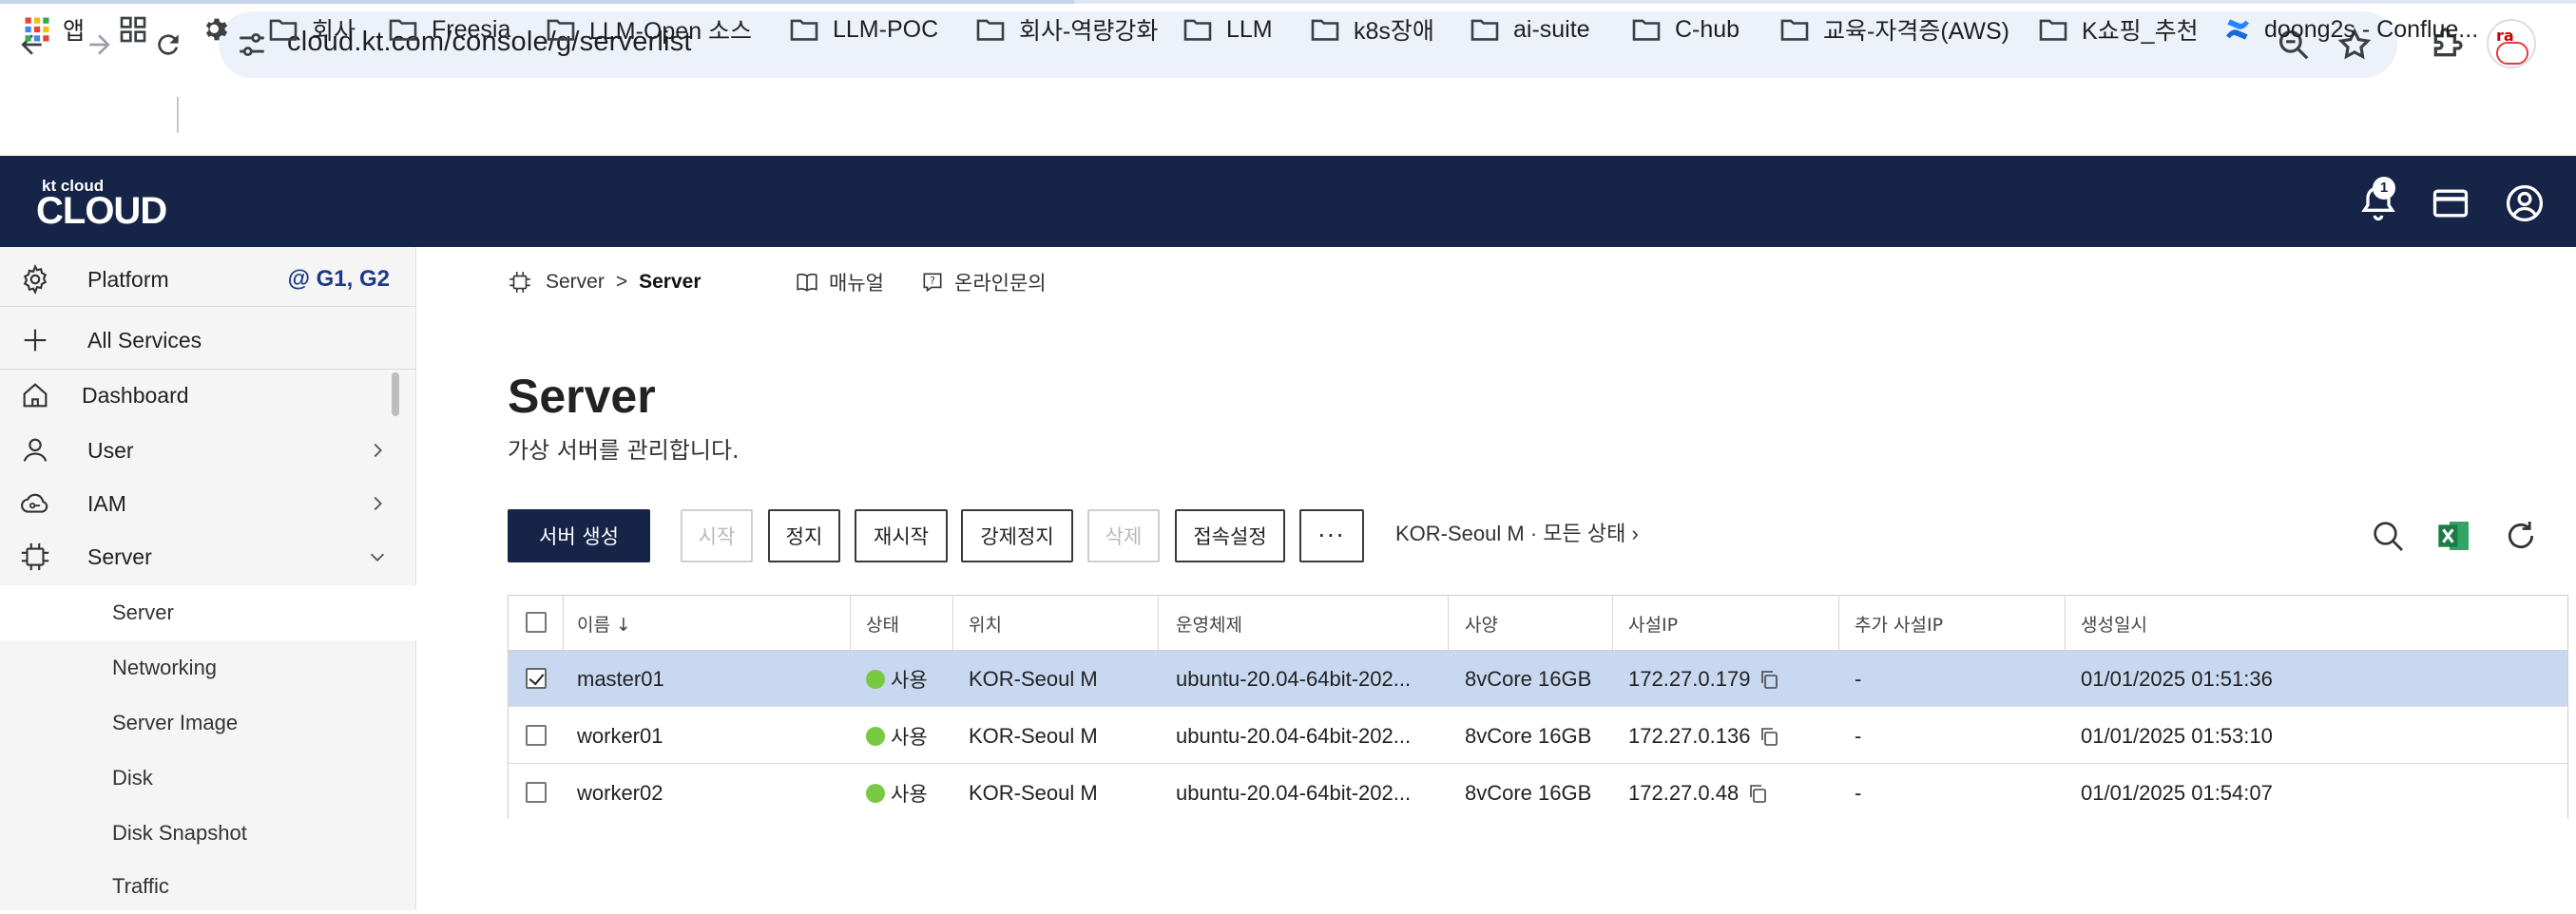 The height and width of the screenshot is (914, 2576). What do you see at coordinates (575, 282) in the screenshot?
I see `breadcrumb-root: Server` at bounding box center [575, 282].